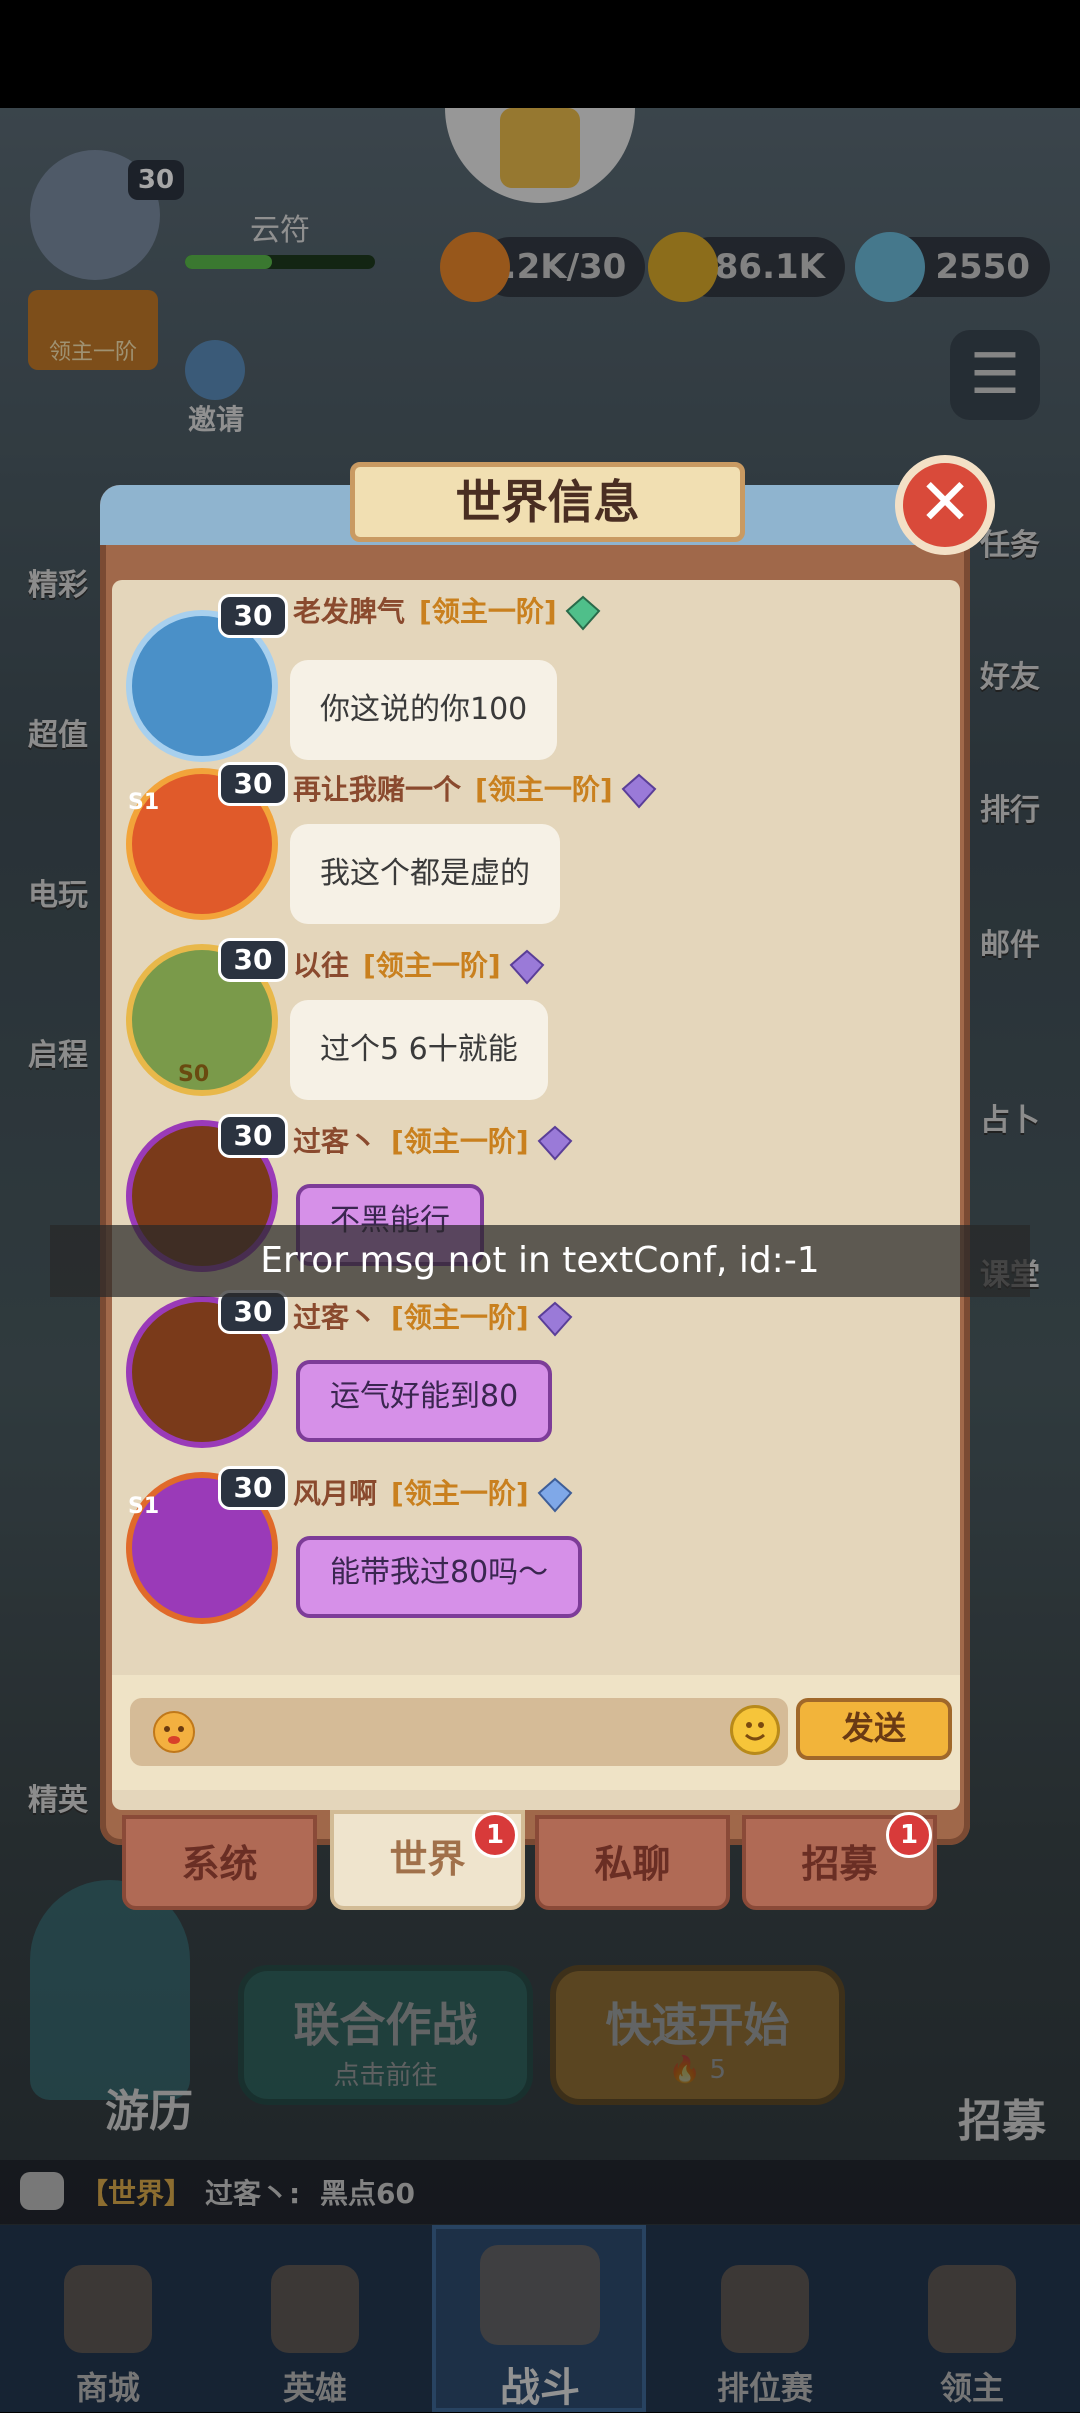 The height and width of the screenshot is (2413, 1080). What do you see at coordinates (909, 1835) in the screenshot?
I see `tab-recruit-badge: 1` at bounding box center [909, 1835].